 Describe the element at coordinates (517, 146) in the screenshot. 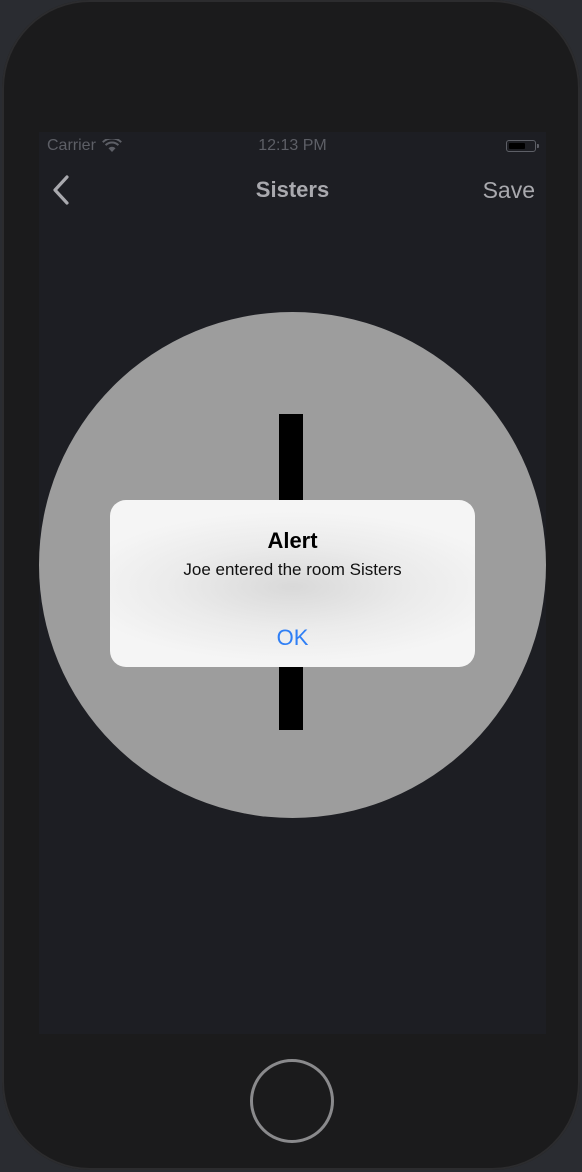

I see `battery-level` at that location.